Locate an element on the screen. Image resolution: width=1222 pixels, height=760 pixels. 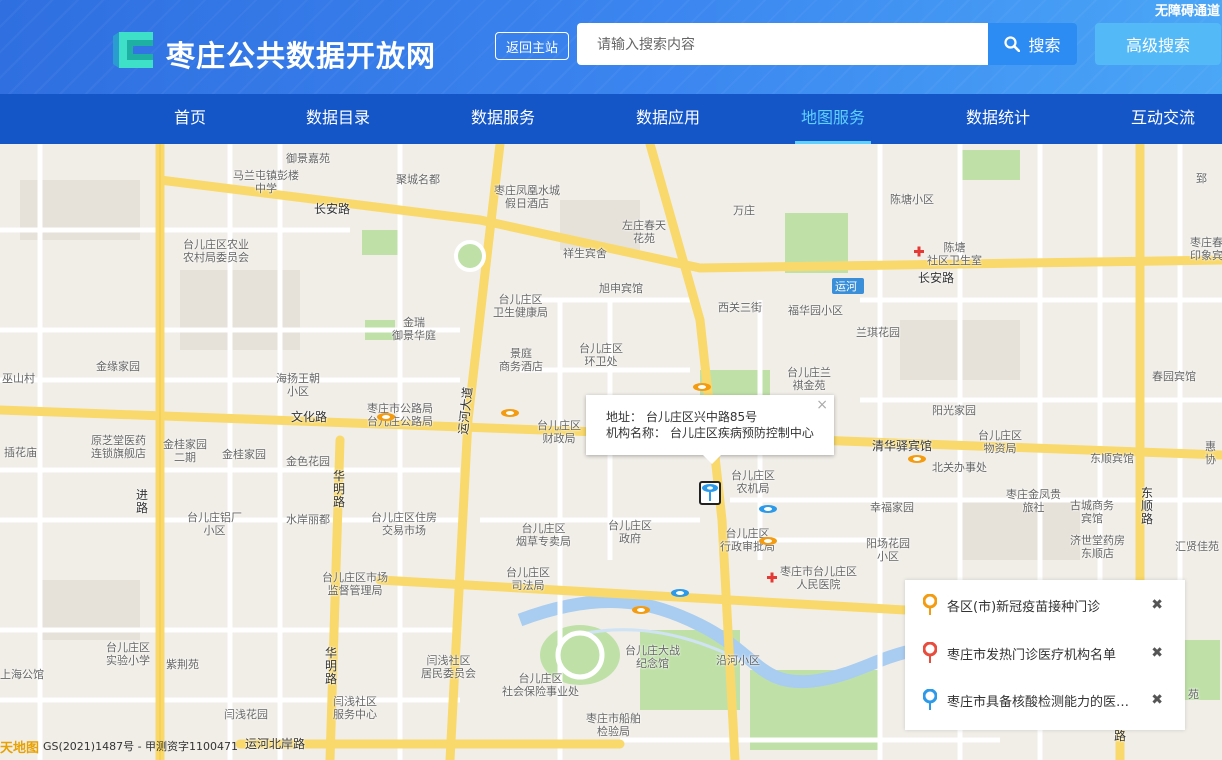
map-label: 台儿庄区 实验小学 is located at coordinates (128, 654).